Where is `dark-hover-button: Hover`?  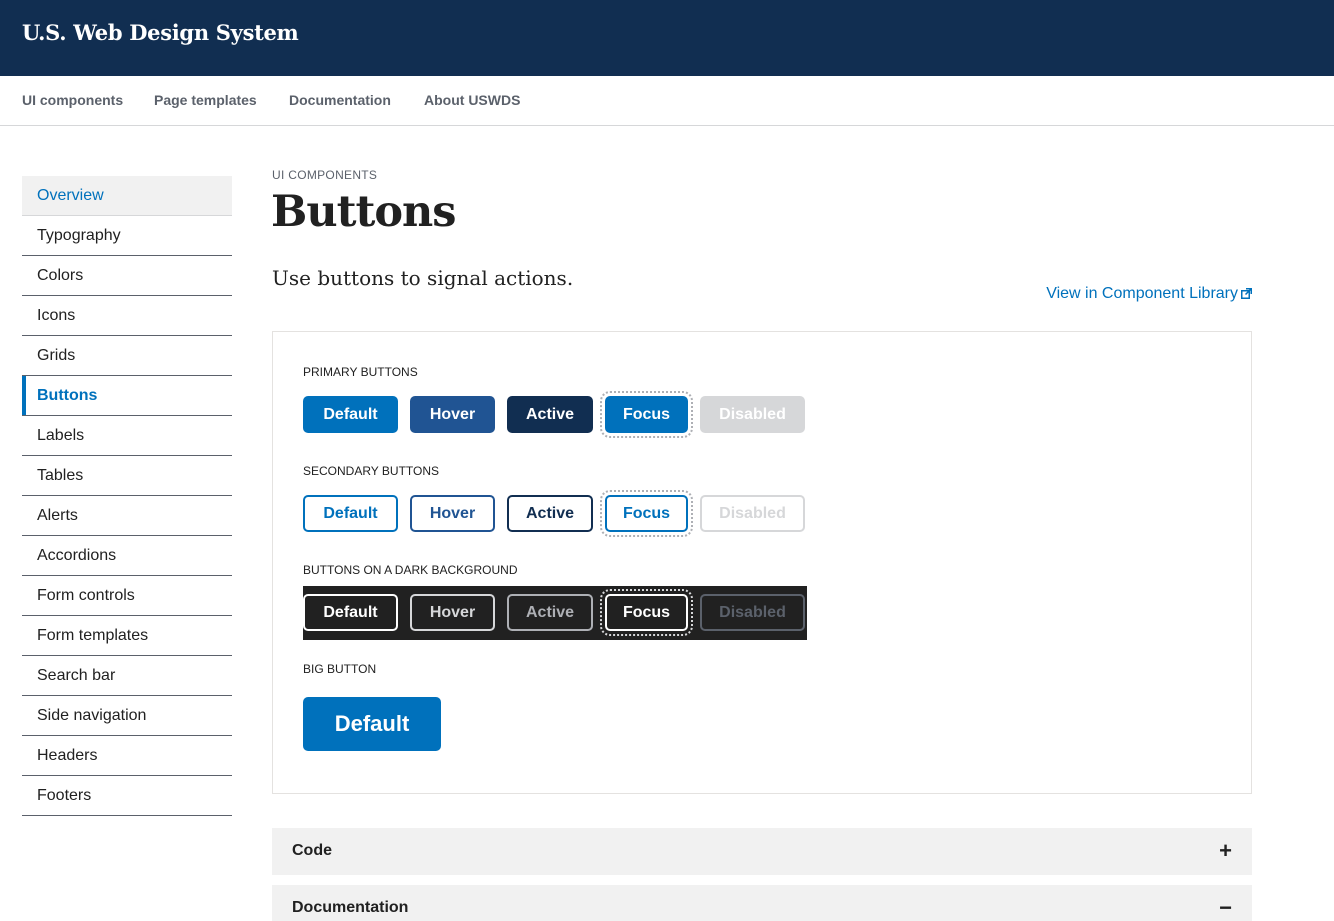 dark-hover-button: Hover is located at coordinates (452, 612).